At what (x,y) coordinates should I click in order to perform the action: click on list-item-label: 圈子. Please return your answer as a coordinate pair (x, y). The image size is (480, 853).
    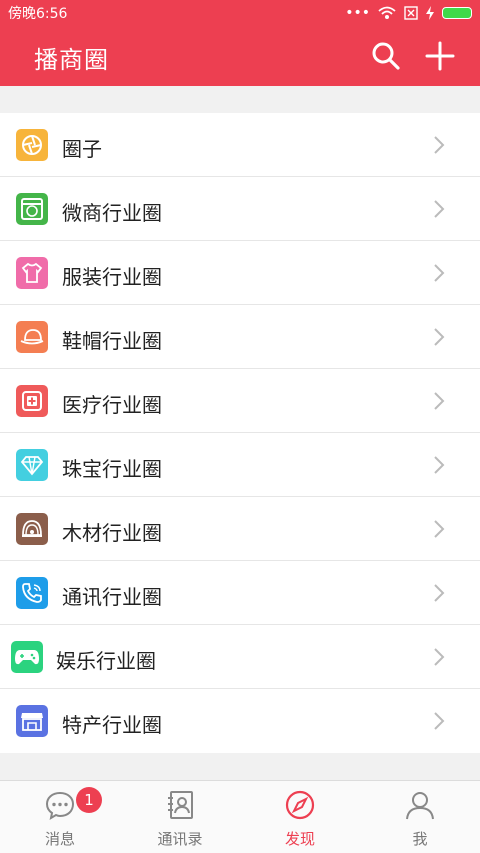
    Looking at the image, I should click on (82, 149).